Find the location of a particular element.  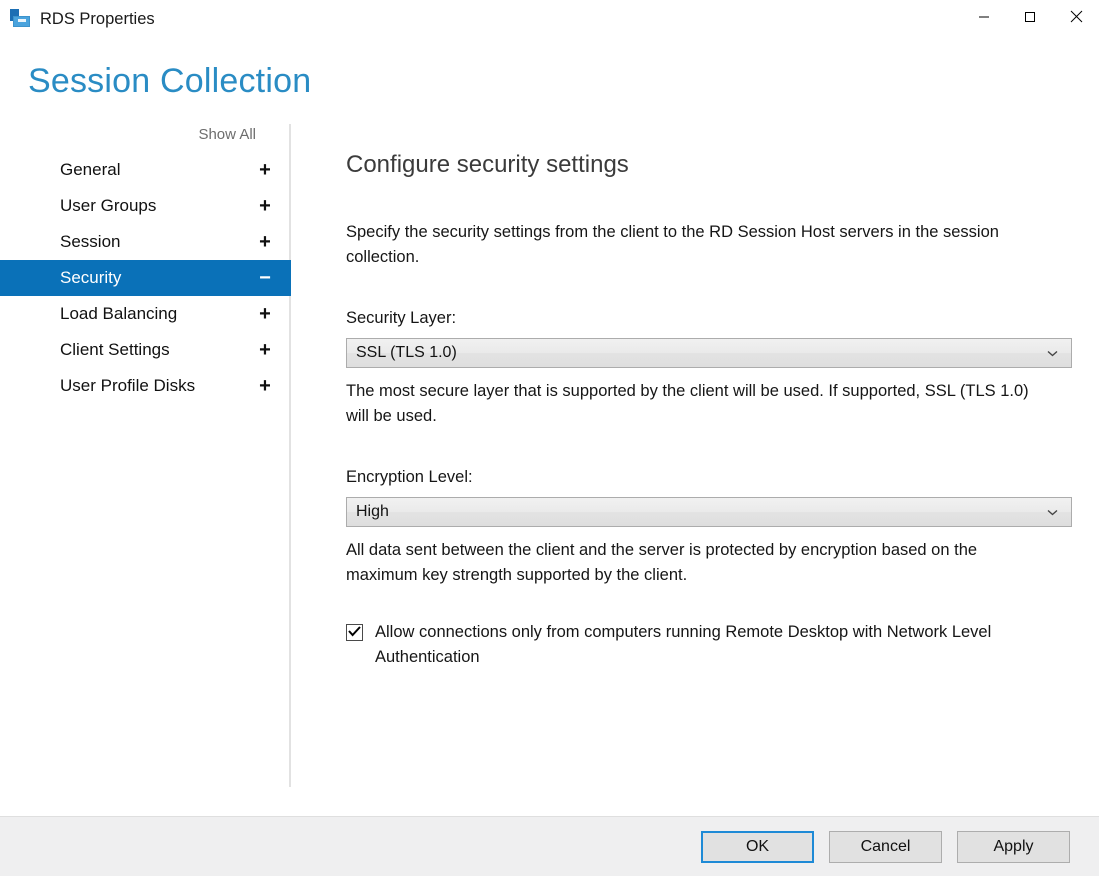

minus-icon: − is located at coordinates (265, 278).